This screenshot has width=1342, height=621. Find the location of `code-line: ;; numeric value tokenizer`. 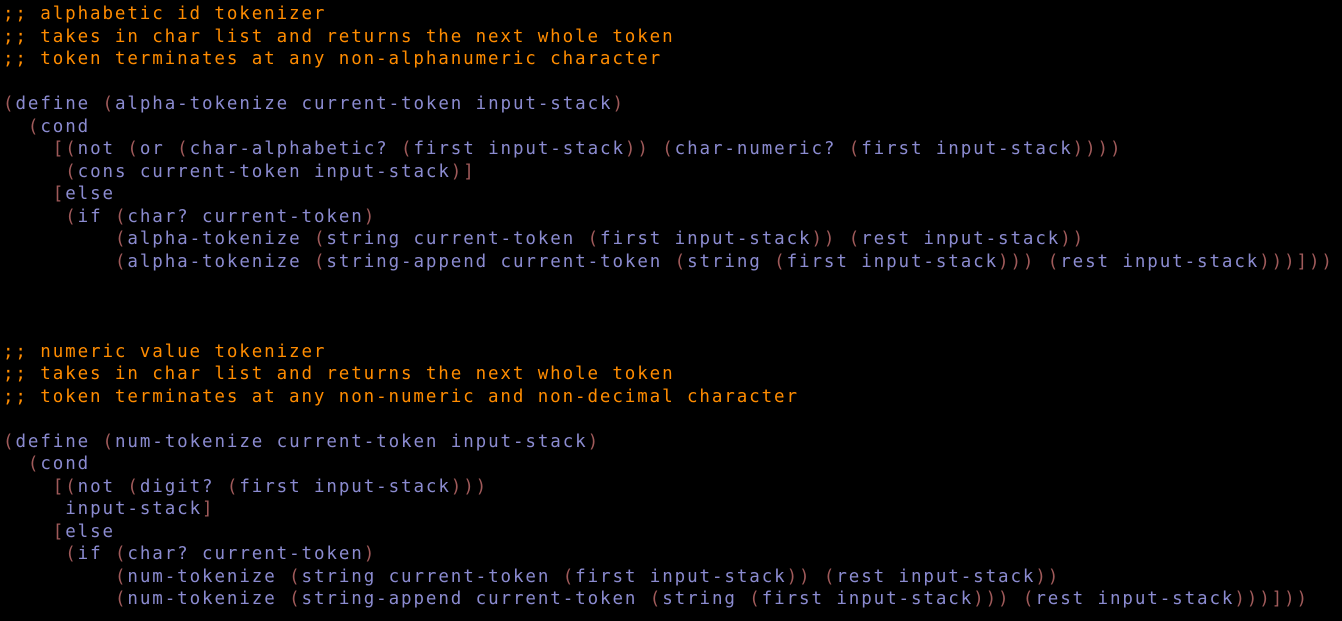

code-line: ;; numeric value tokenizer is located at coordinates (165, 351).